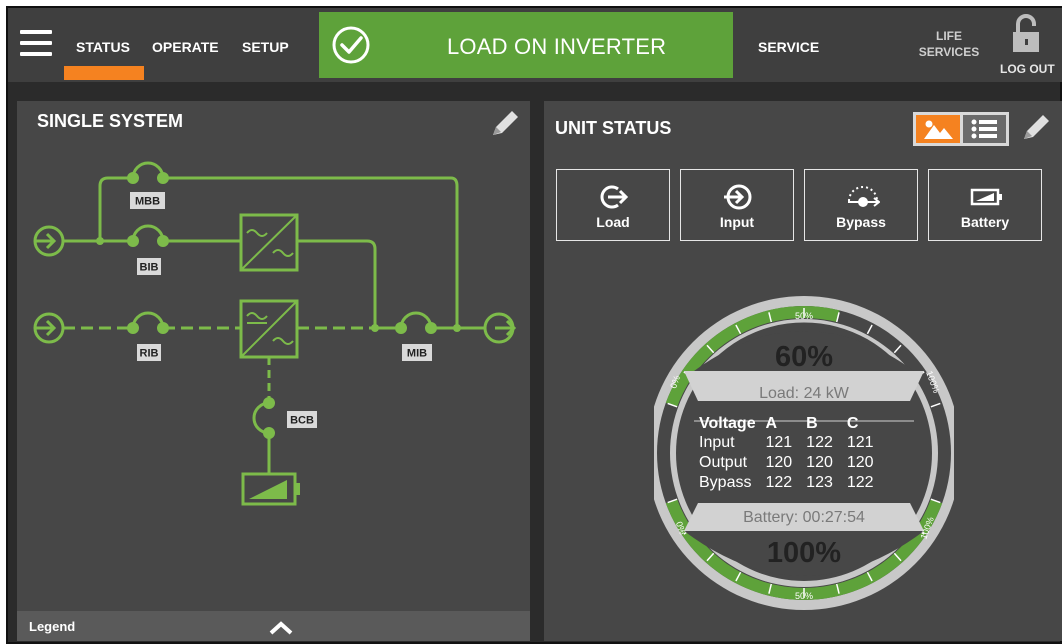  Describe the element at coordinates (1028, 34) in the screenshot. I see `unlock-icon` at that location.